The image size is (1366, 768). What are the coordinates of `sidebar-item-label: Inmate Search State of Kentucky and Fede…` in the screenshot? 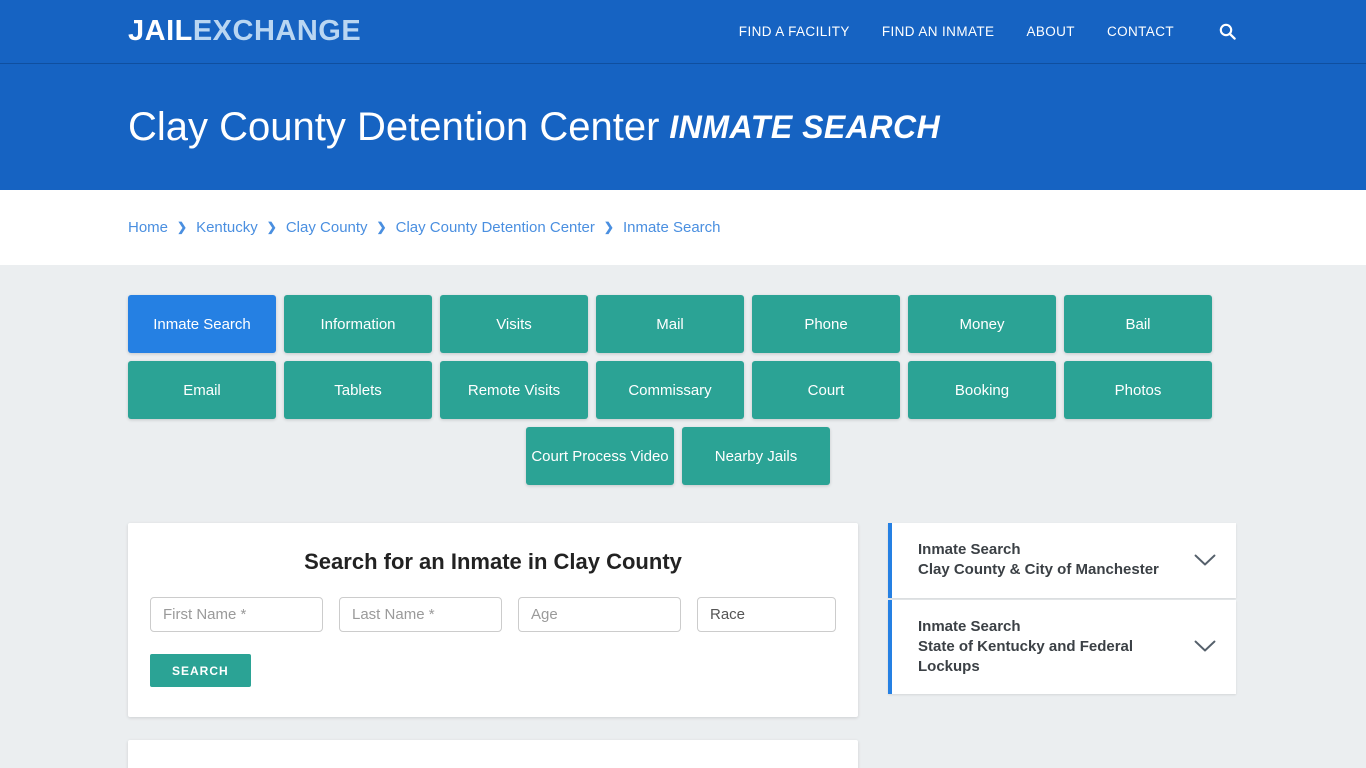 It's located at (1049, 647).